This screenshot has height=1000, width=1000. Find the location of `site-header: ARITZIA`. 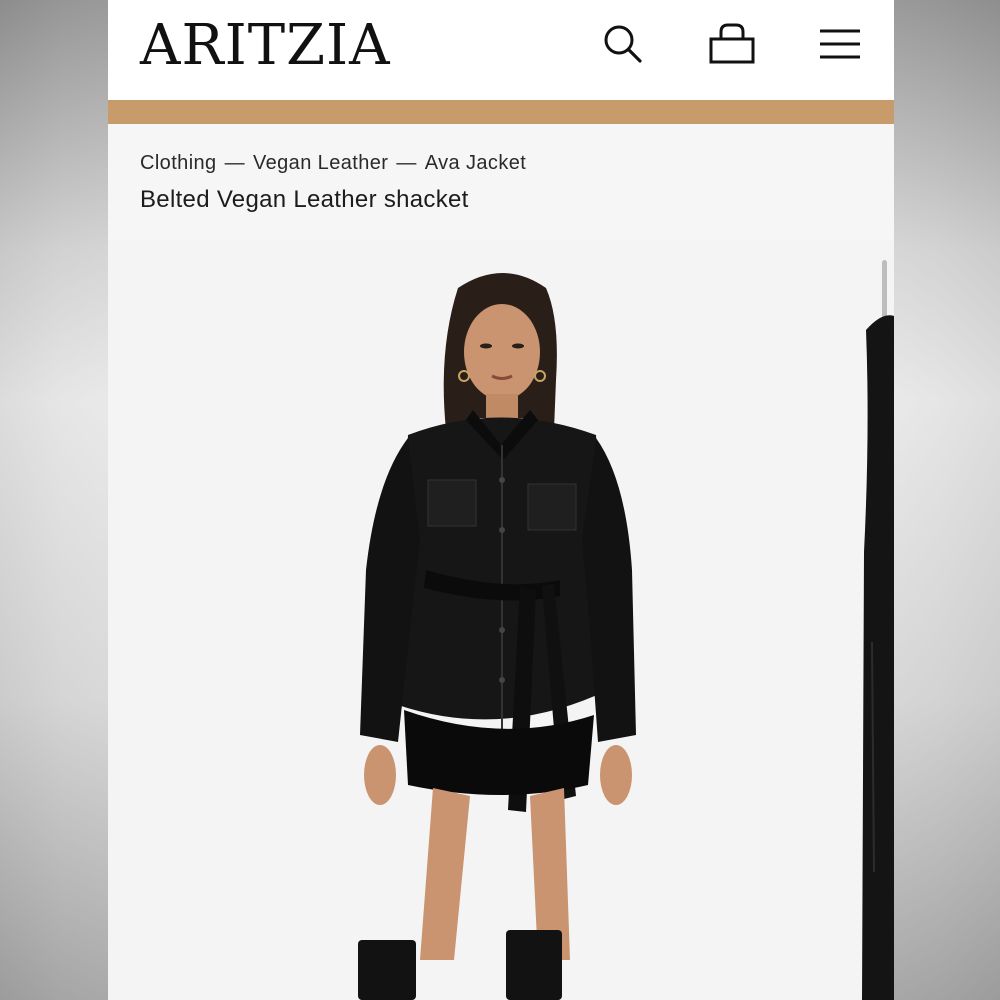

site-header: ARITZIA is located at coordinates (501, 50).